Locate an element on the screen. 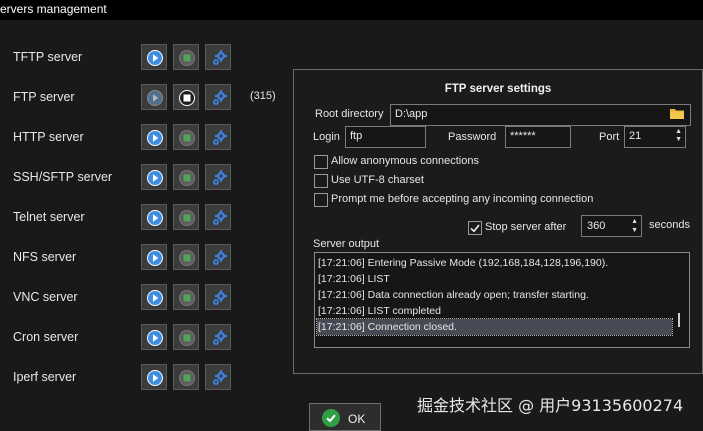 This screenshot has height=431, width=703. utf8-checkbox-box is located at coordinates (321, 181).